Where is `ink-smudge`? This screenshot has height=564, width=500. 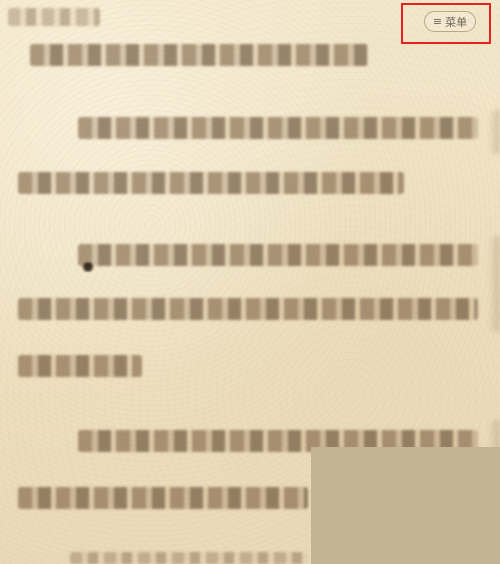 ink-smudge is located at coordinates (88, 267).